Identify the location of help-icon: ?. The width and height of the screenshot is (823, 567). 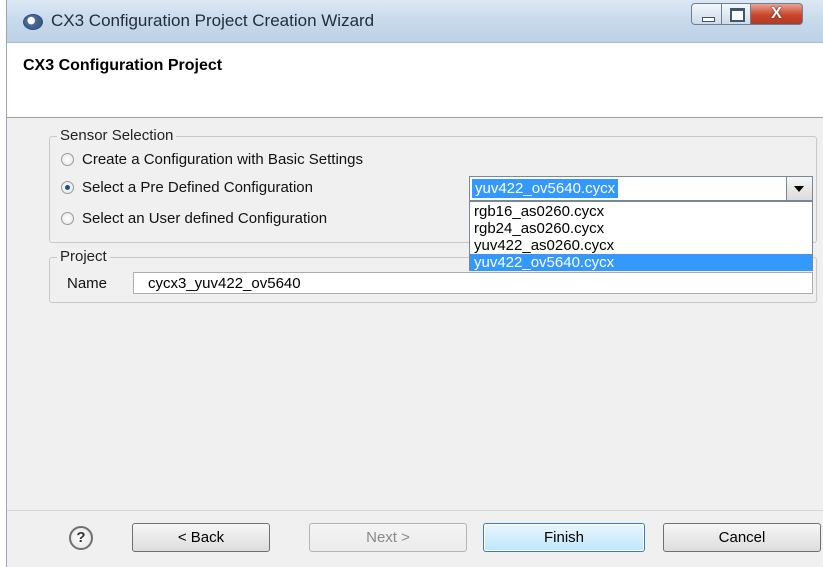
(81, 538).